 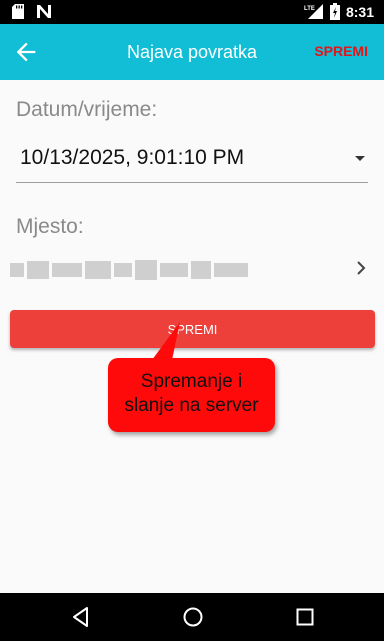 I want to click on status-bar: LTE 8:31, so click(x=192, y=12).